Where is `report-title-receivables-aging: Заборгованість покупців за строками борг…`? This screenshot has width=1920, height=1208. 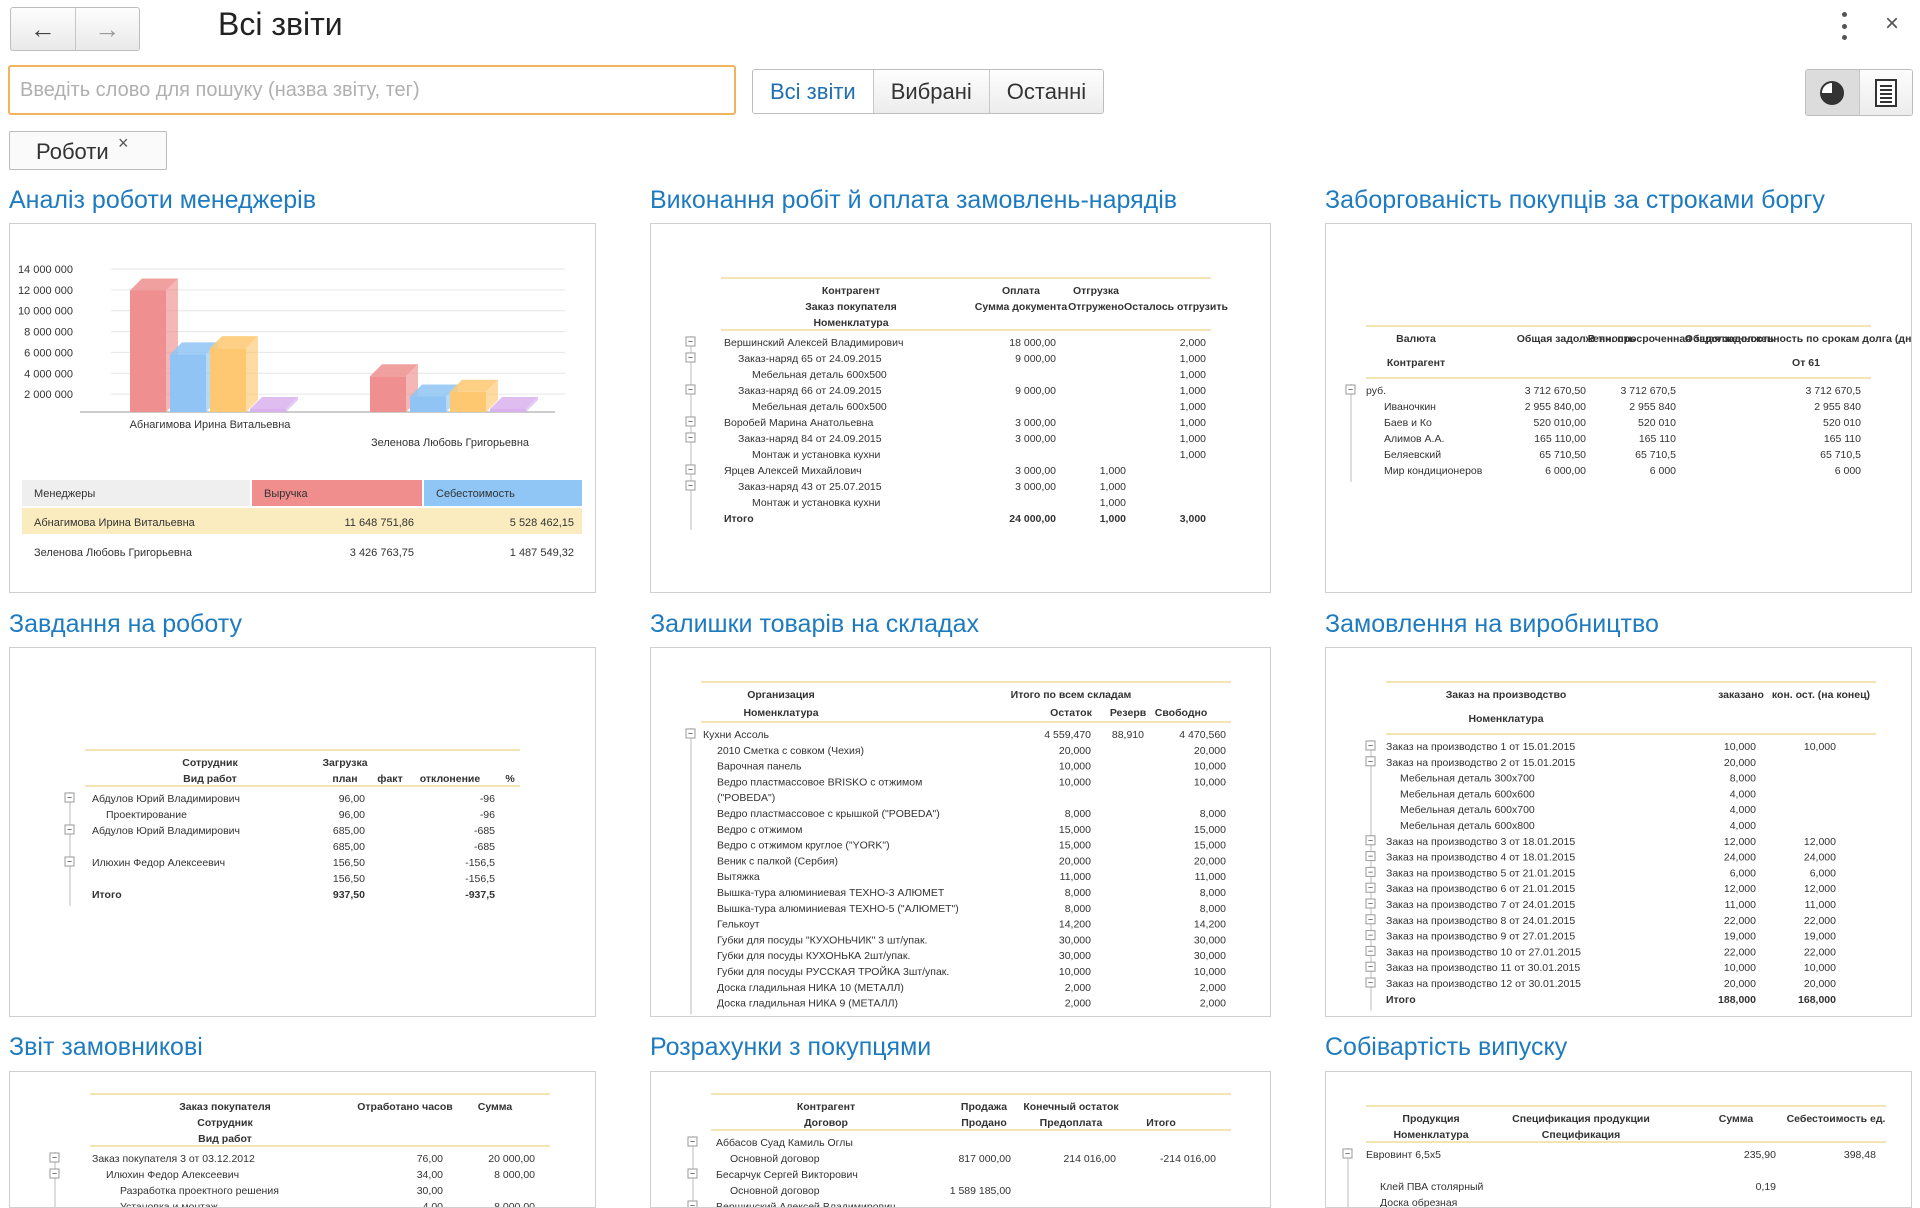 report-title-receivables-aging: Заборгованість покупців за строками борг… is located at coordinates (1575, 200).